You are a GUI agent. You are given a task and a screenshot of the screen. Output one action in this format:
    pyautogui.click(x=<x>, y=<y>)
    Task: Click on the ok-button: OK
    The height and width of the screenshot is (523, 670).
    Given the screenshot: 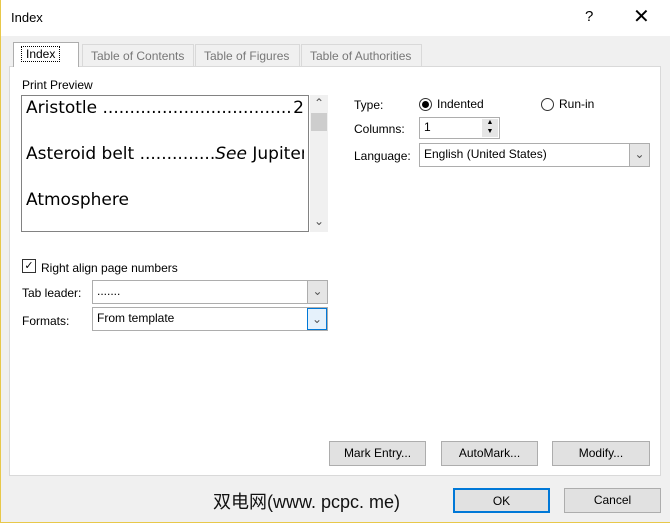 What is the action you would take?
    pyautogui.click(x=501, y=500)
    